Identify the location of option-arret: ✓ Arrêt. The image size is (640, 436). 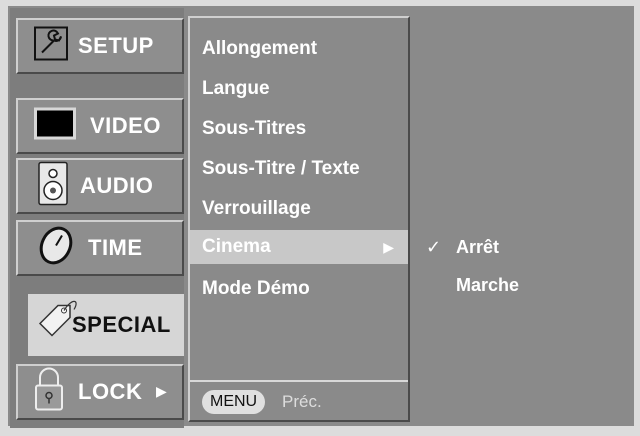
(463, 247).